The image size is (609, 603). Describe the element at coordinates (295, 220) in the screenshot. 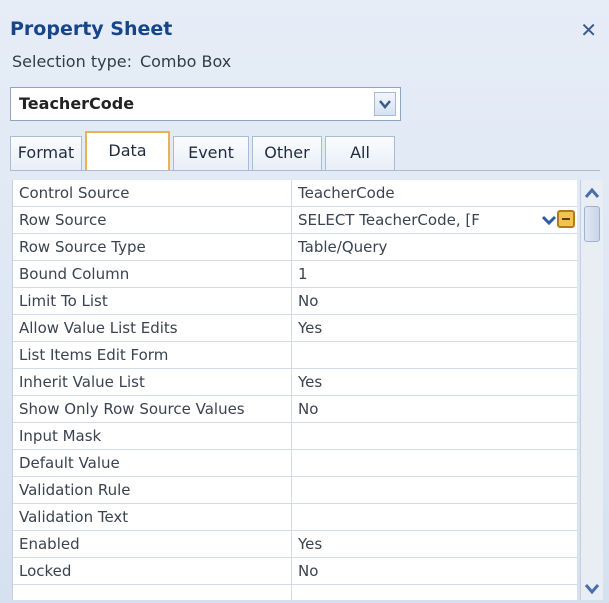

I see `property-row-row-source: Row Source SELECT TeacherCode, [F` at that location.